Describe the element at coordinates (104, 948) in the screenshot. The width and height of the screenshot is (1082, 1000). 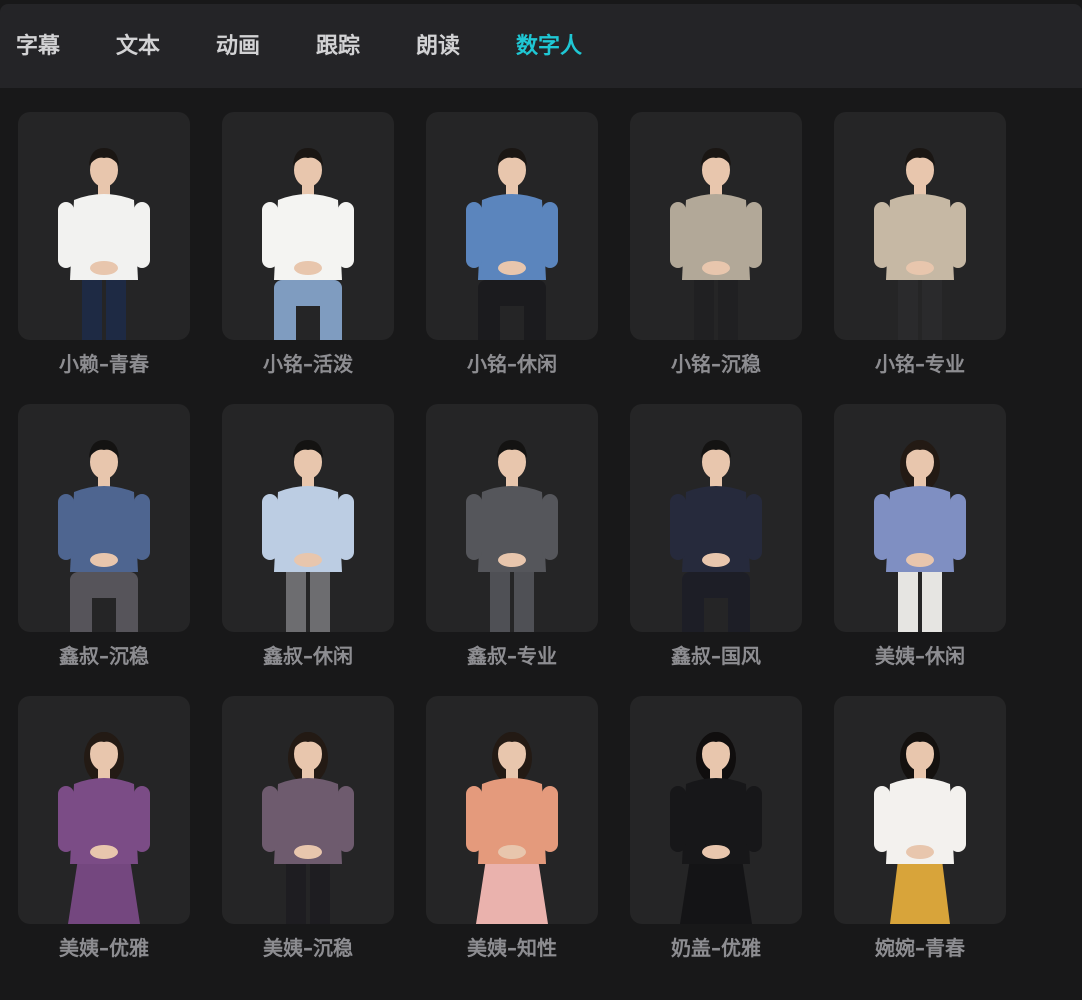
I see `avatar-name: 美姨–优雅` at that location.